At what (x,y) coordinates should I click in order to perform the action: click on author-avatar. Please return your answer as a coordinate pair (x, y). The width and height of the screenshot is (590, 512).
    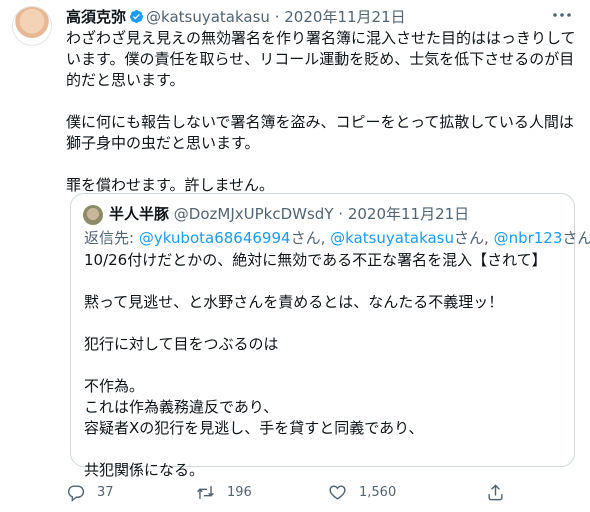
    Looking at the image, I should click on (32, 26).